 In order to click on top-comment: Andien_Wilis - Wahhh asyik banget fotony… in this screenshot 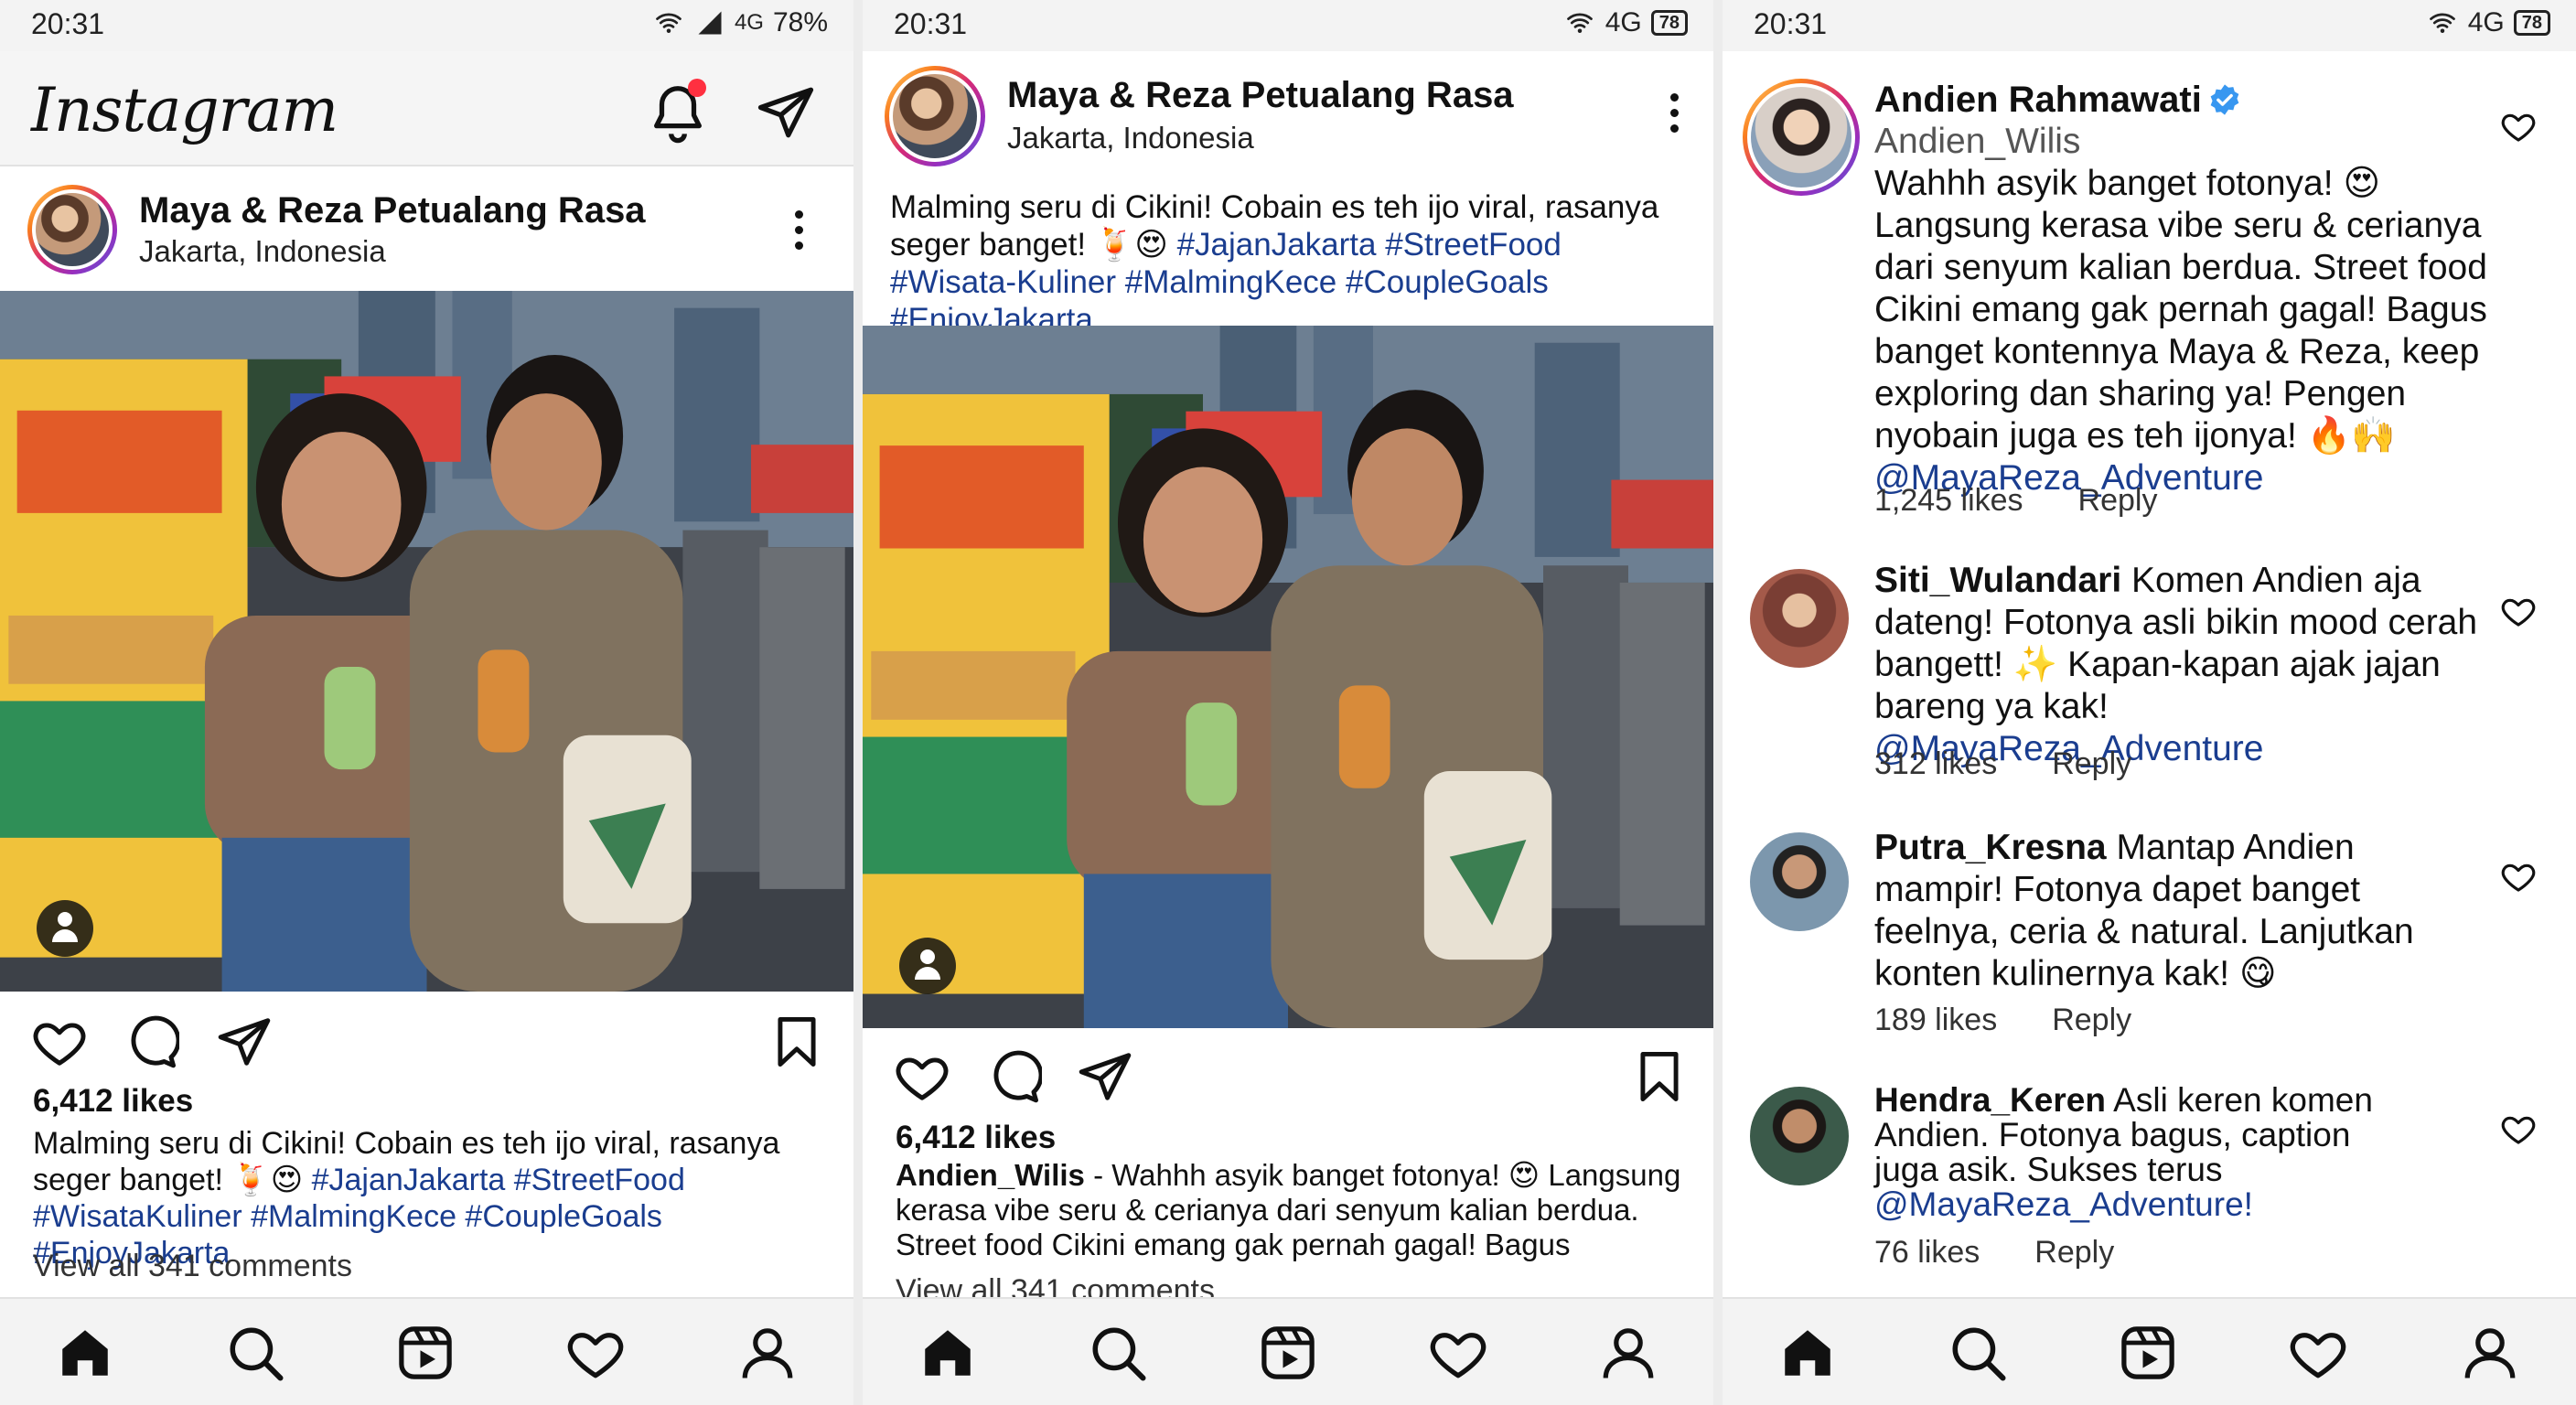, I will do `click(1294, 1210)`.